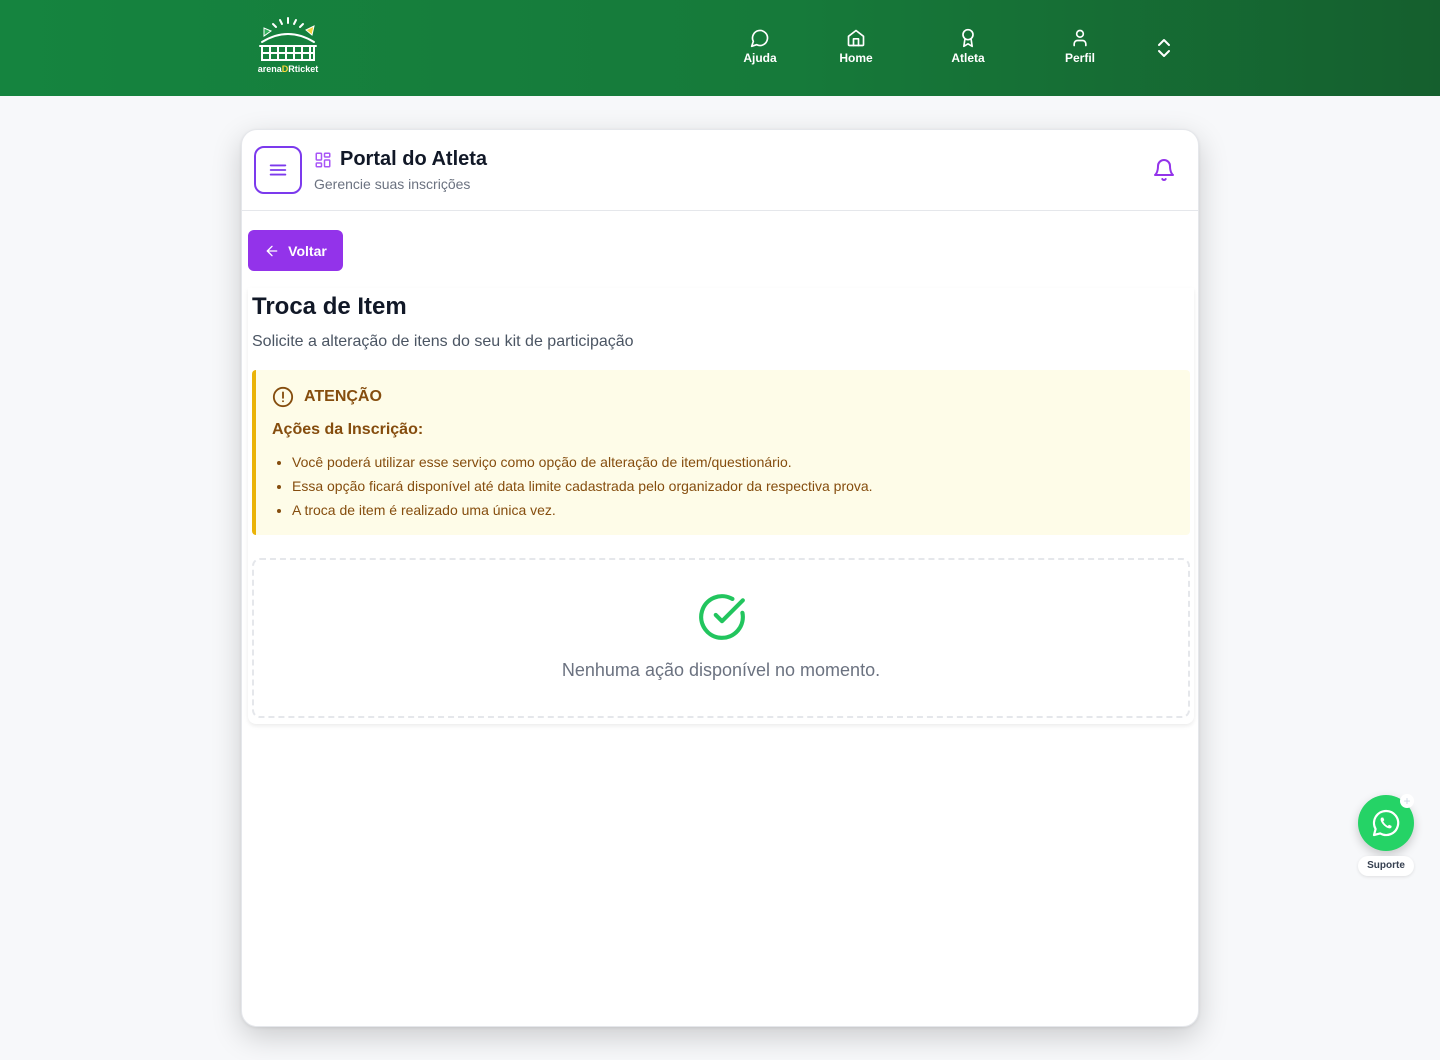  I want to click on arrow-left-icon, so click(272, 250).